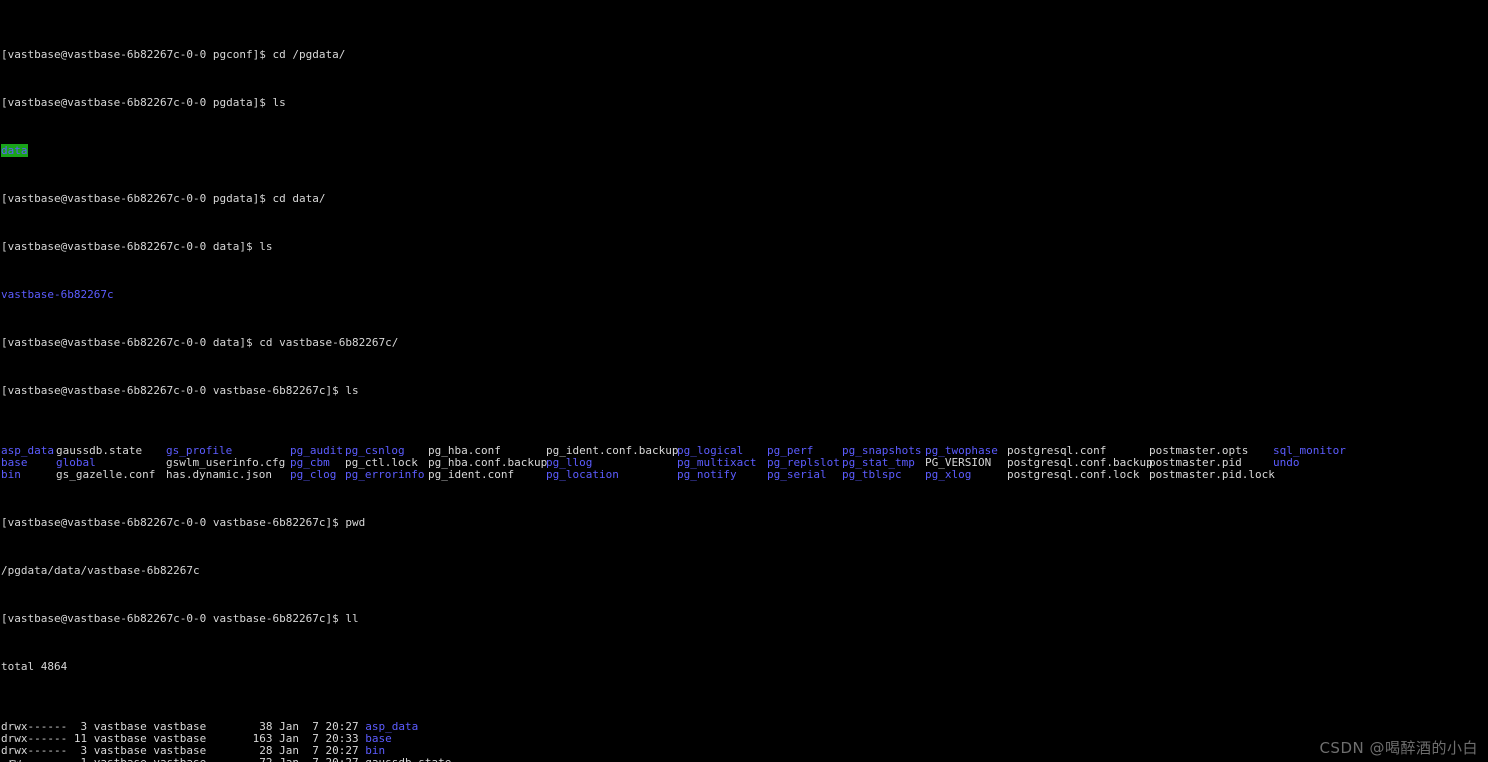 This screenshot has width=1488, height=762. I want to click on terminal-line-out-vastbase: vastbase-6b82267c, so click(744, 295).